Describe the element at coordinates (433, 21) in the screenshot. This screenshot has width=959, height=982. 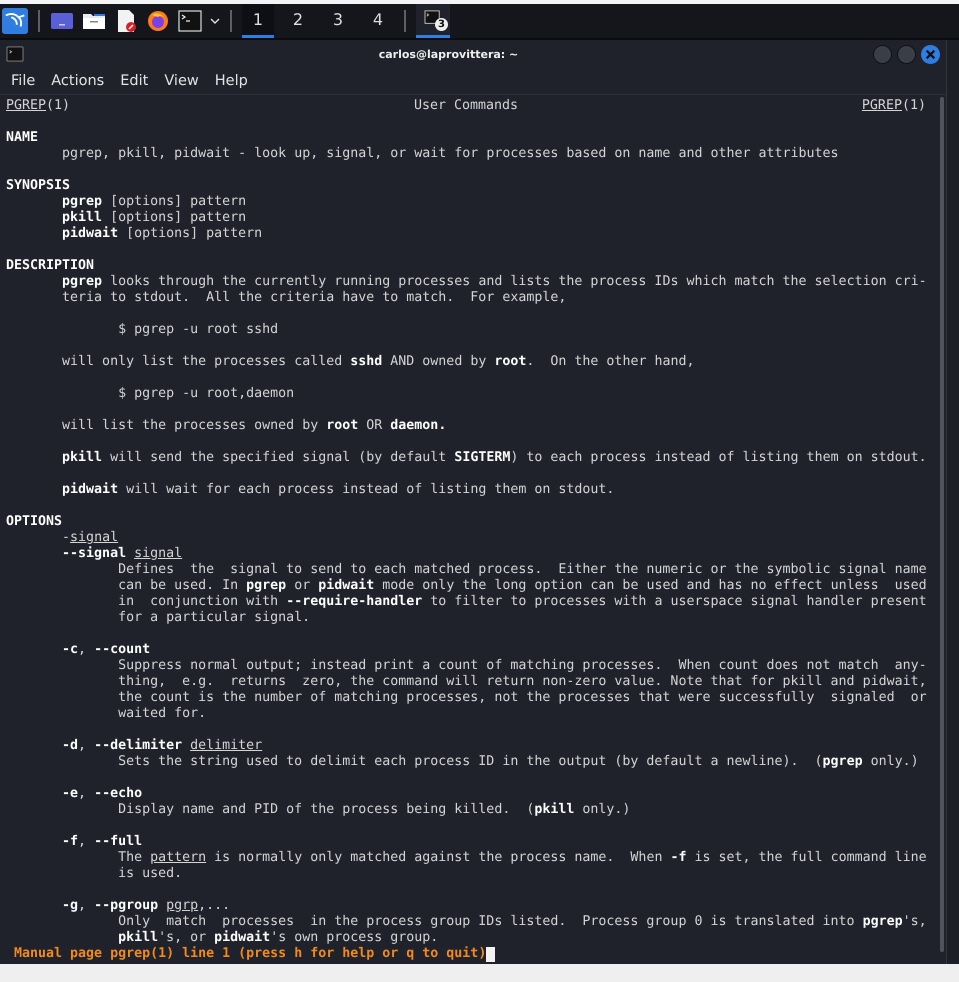
I see `terminal-task-button: 3` at that location.